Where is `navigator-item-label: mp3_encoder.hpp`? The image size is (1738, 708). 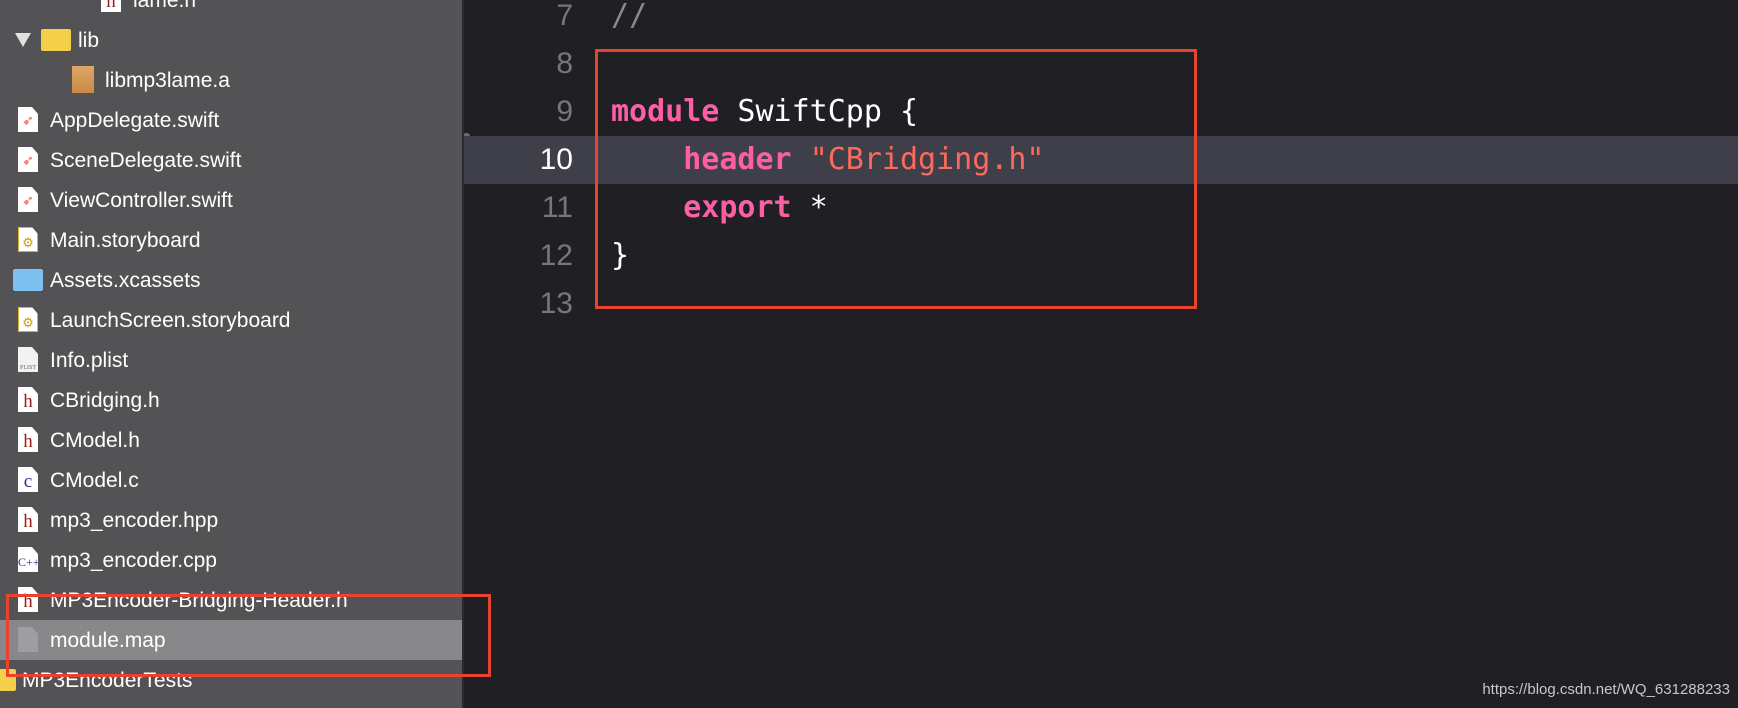 navigator-item-label: mp3_encoder.hpp is located at coordinates (134, 520).